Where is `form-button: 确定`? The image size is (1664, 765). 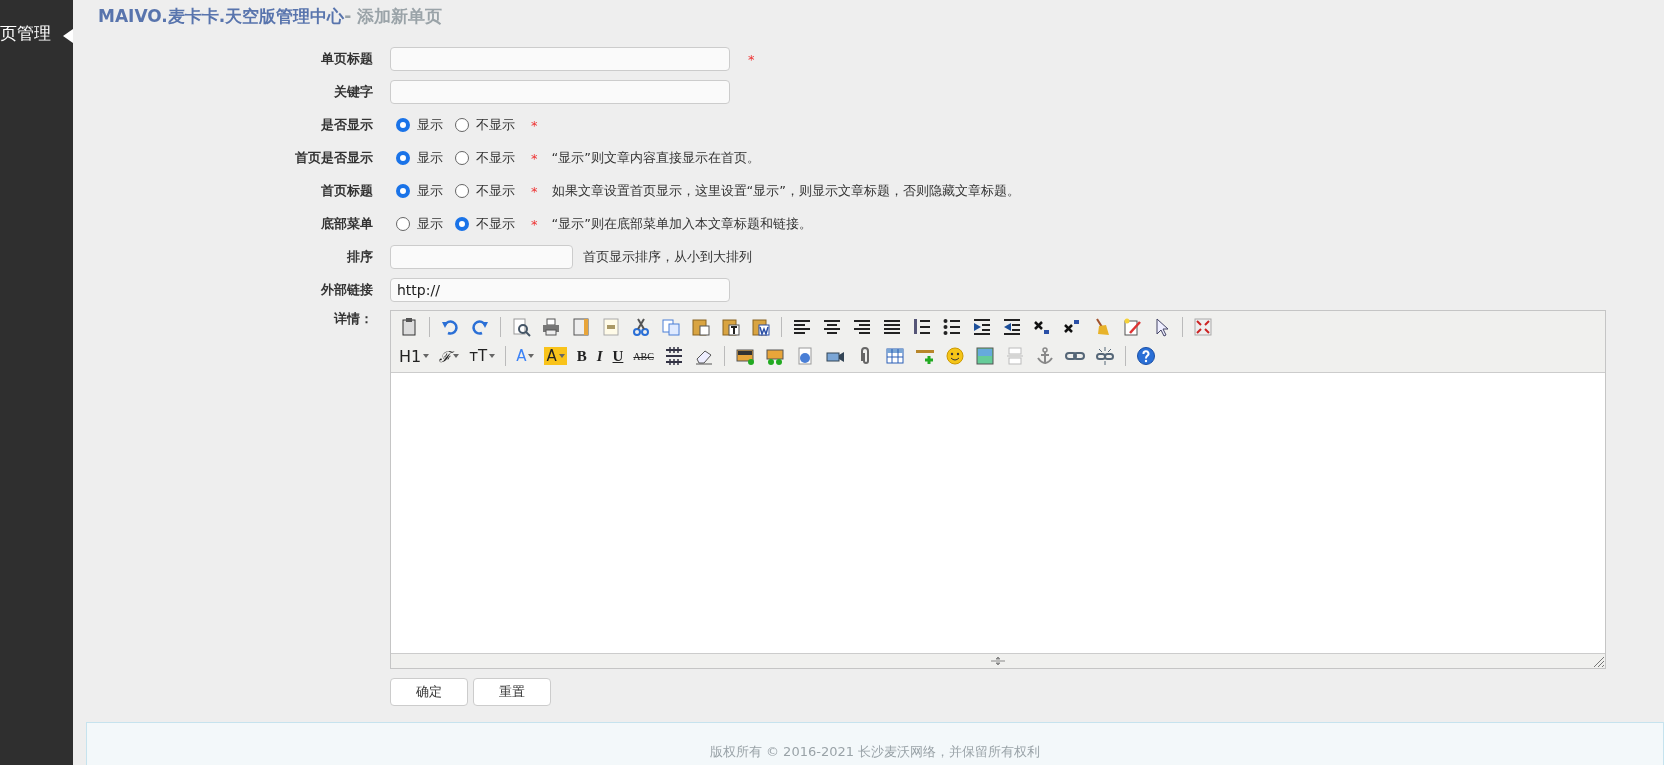
form-button: 确定 is located at coordinates (429, 692).